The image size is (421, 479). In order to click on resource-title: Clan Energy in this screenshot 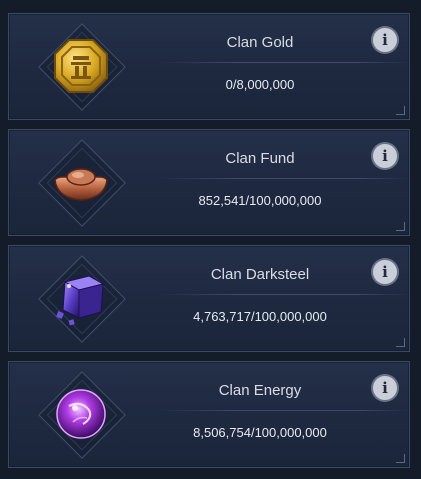, I will do `click(260, 390)`.